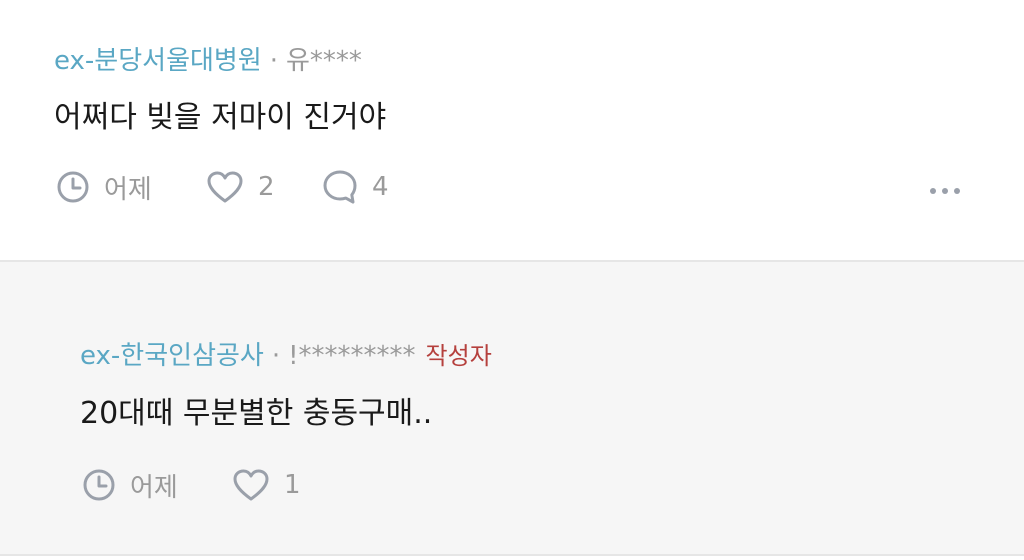 The image size is (1024, 560). What do you see at coordinates (220, 117) in the screenshot?
I see `comment-text: 어쩌다 빚을 저마이 진거야` at bounding box center [220, 117].